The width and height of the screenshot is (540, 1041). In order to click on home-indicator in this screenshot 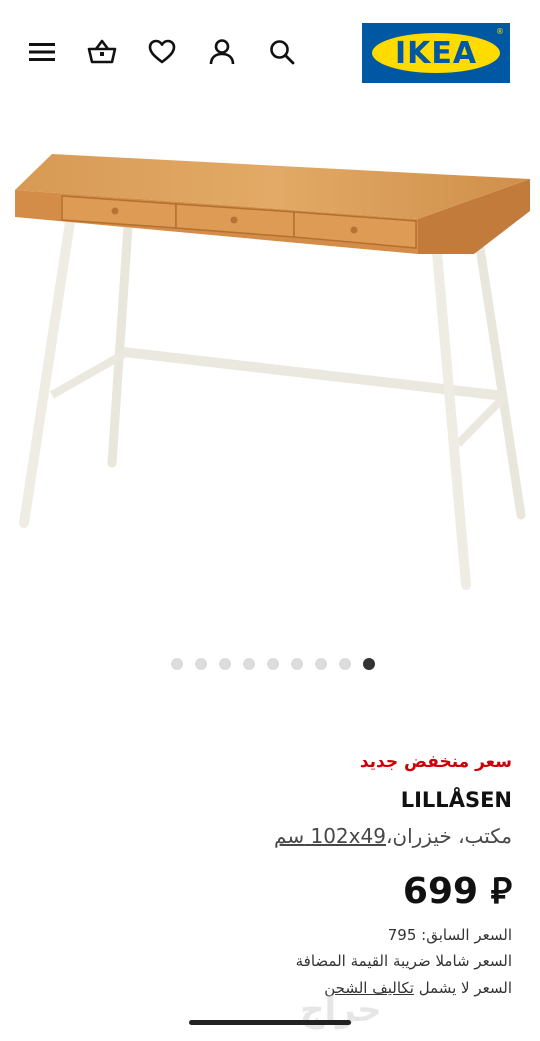, I will do `click(270, 1022)`.